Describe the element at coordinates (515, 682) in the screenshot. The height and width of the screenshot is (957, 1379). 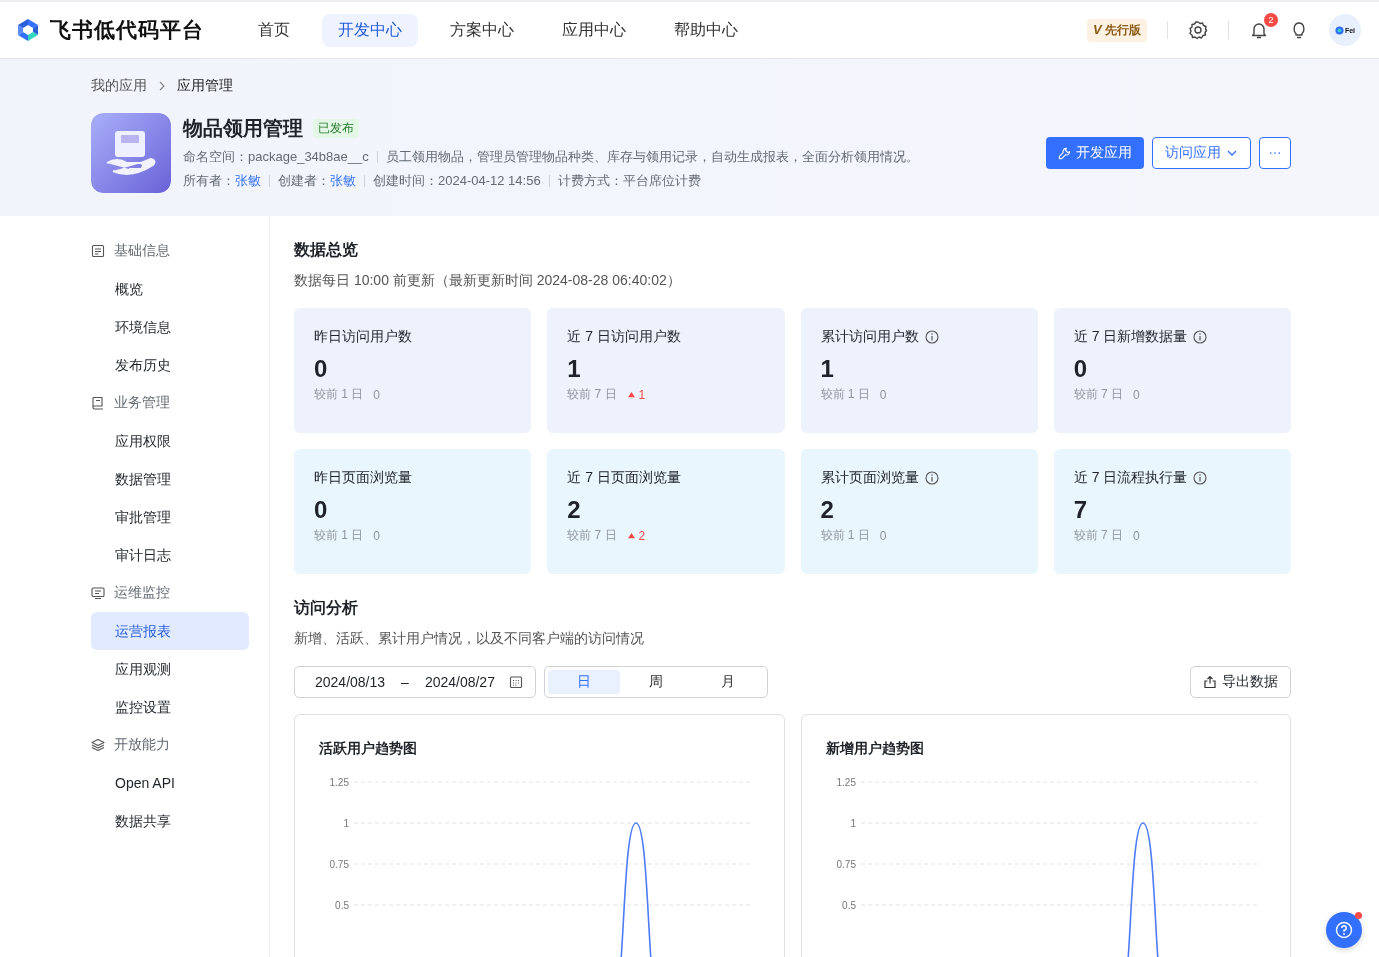
I see `calendar-icon` at that location.